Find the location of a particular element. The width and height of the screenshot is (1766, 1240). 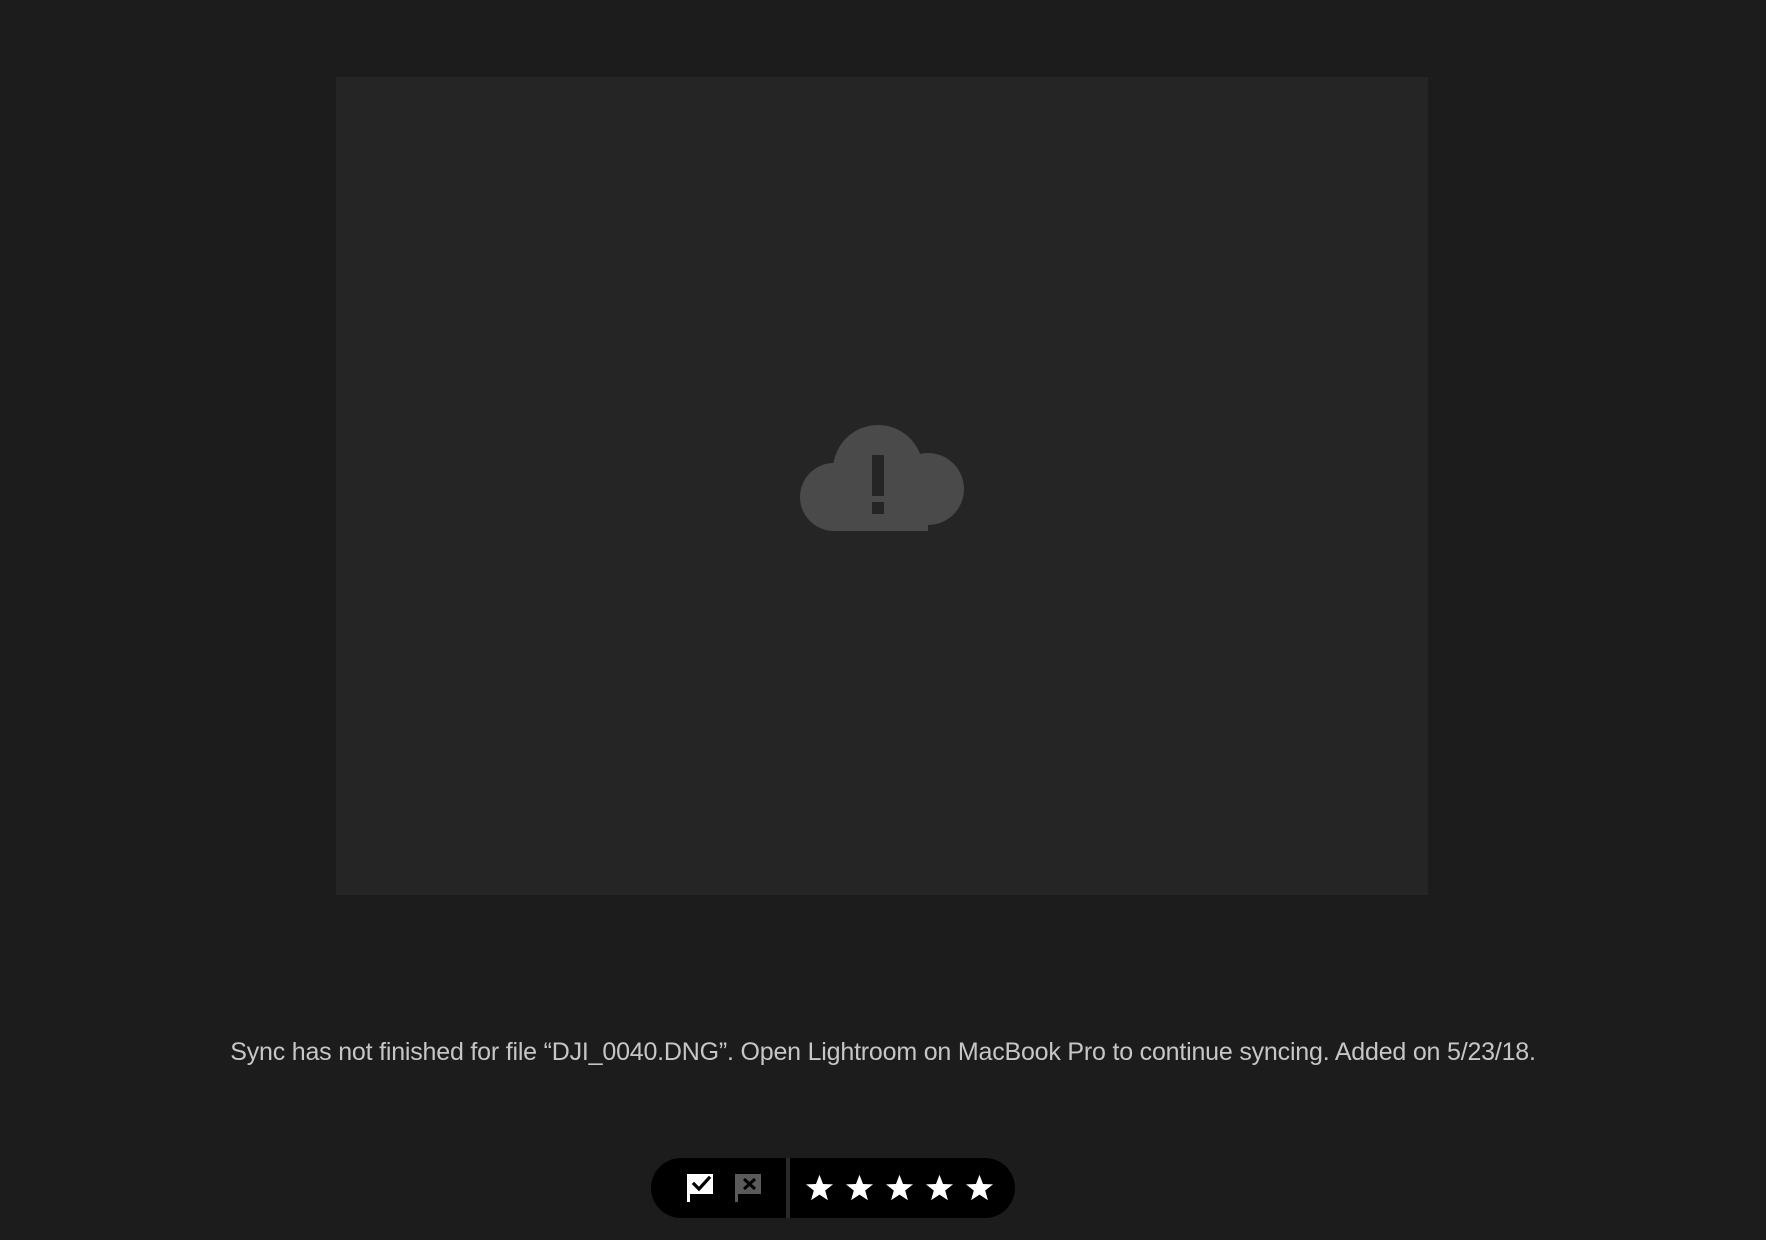

reject-flag-button is located at coordinates (748, 1188).